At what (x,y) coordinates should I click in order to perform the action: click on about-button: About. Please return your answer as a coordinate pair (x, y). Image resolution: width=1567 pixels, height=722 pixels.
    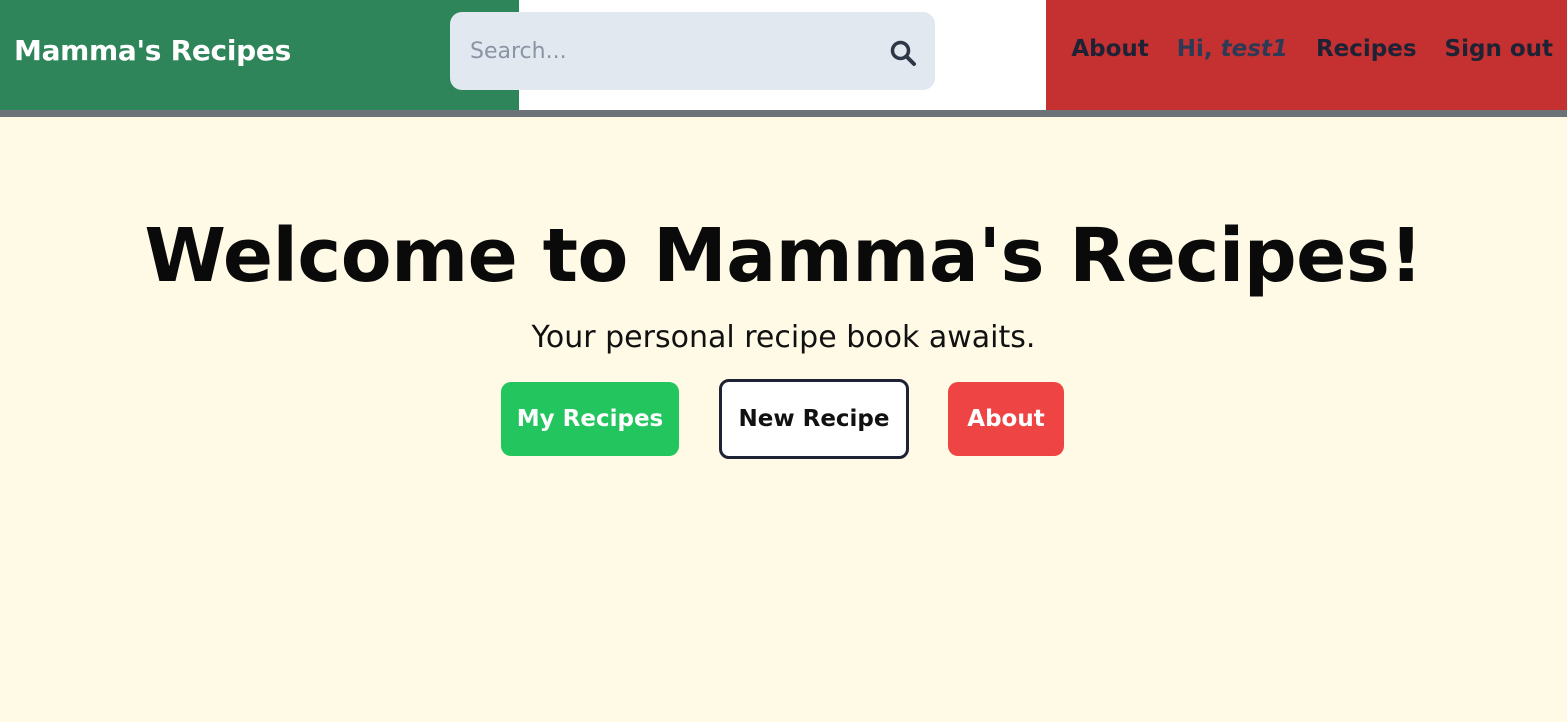
    Looking at the image, I should click on (1006, 419).